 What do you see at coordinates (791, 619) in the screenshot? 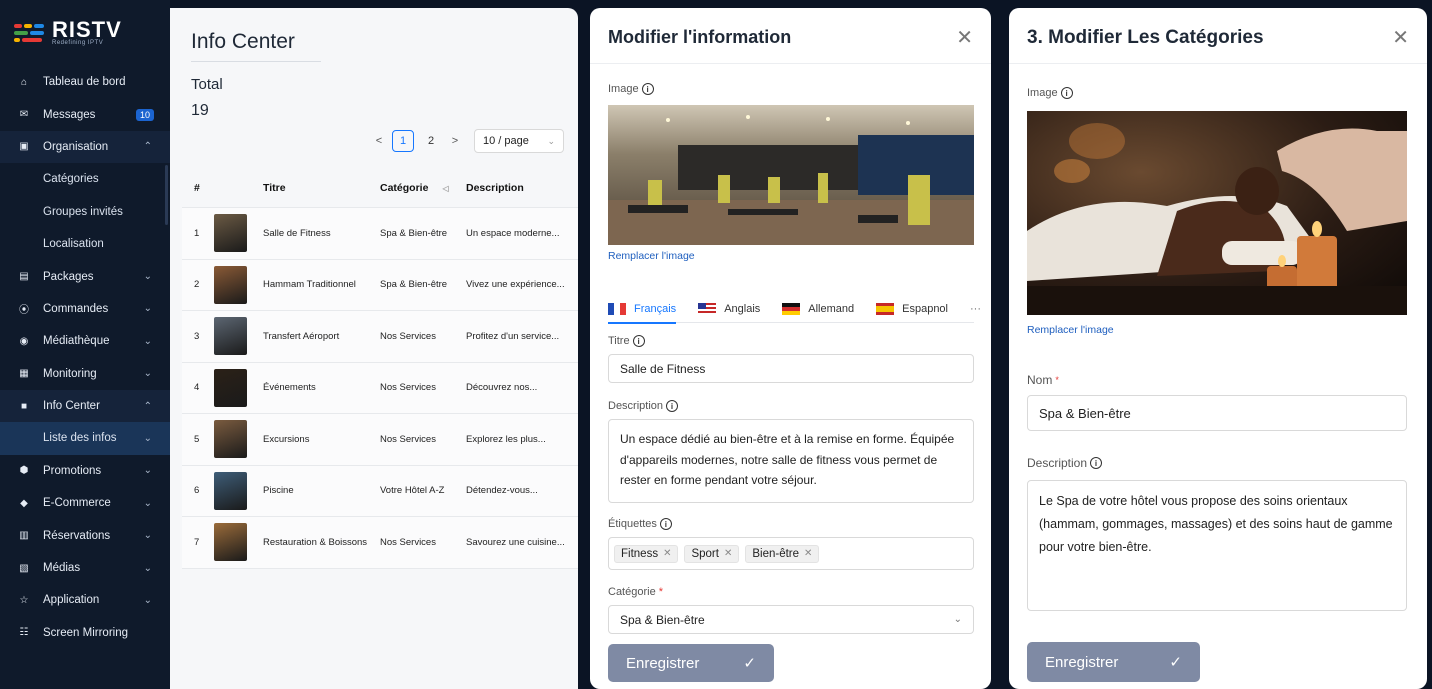
I see `category-select: Spa & Bien-être ⌄` at bounding box center [791, 619].